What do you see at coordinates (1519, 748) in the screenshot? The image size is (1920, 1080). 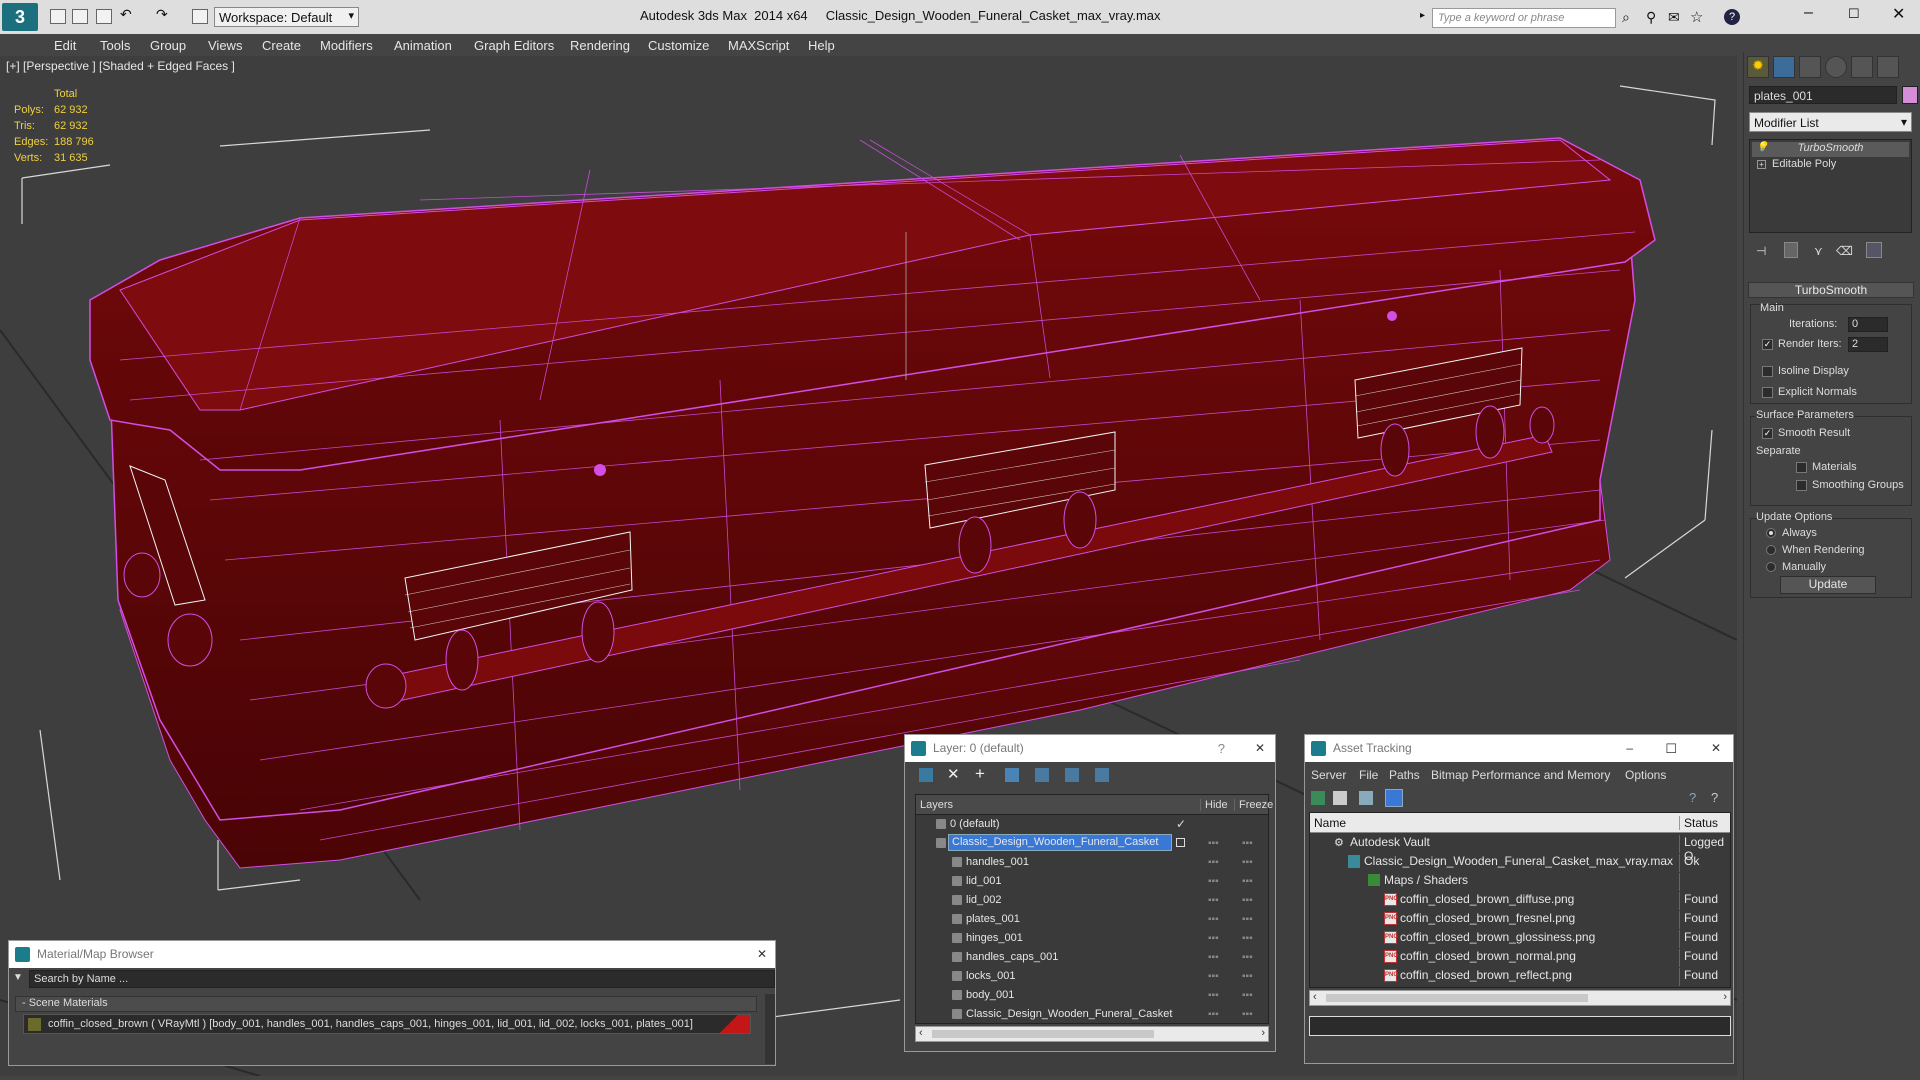 I see `window-titlebar: Asset Tracking – ☐ ✕` at bounding box center [1519, 748].